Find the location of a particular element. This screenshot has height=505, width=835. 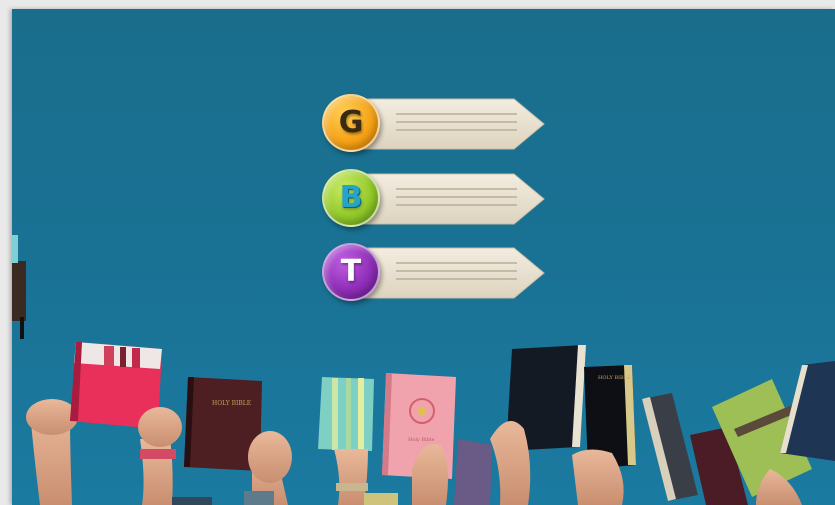

book-left-edge is located at coordinates (19, 287).